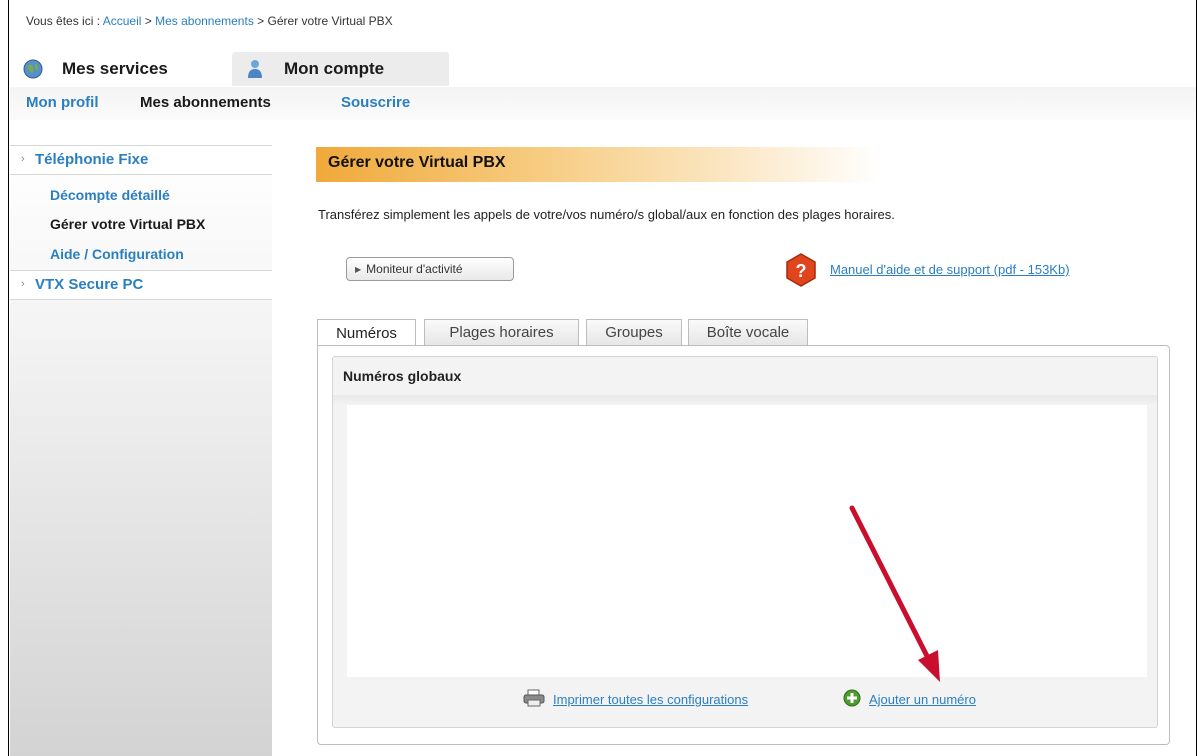 The height and width of the screenshot is (756, 1197). What do you see at coordinates (122, 21) in the screenshot?
I see `breadcrumb-home-link: Accueil` at bounding box center [122, 21].